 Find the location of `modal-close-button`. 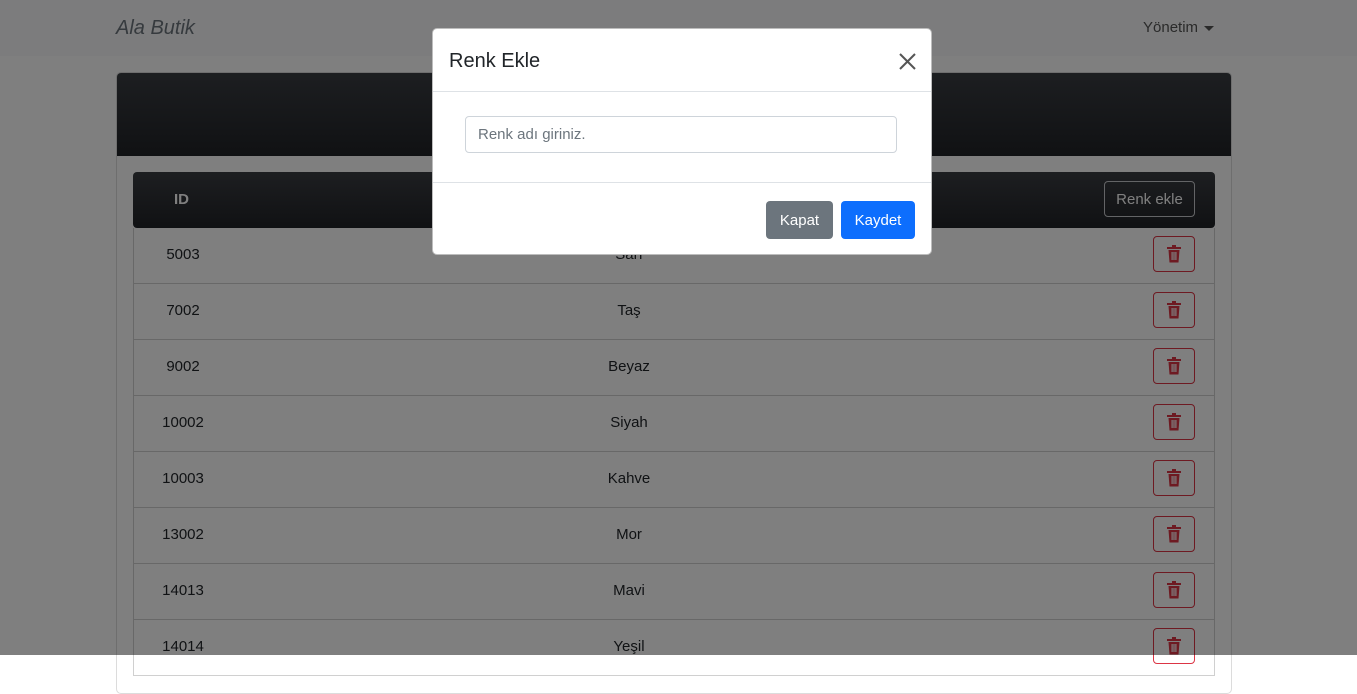

modal-close-button is located at coordinates (907, 62).